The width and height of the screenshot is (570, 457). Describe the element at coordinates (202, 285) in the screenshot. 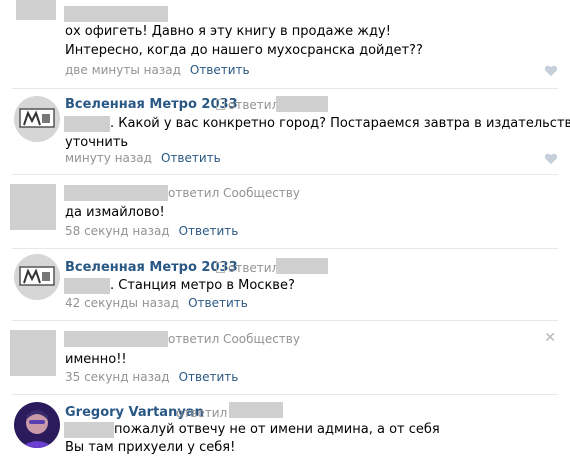

I see `comment-text-line-1: . Станция метро в Москве?` at that location.